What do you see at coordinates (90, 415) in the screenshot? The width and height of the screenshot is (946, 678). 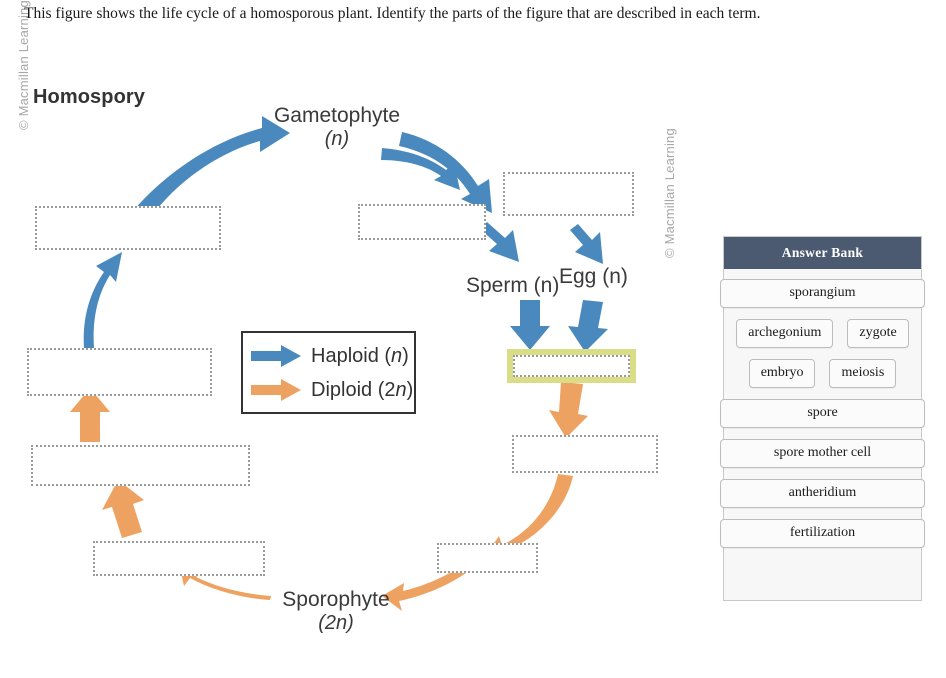 I see `arrow-left-lower-to-left-mid` at bounding box center [90, 415].